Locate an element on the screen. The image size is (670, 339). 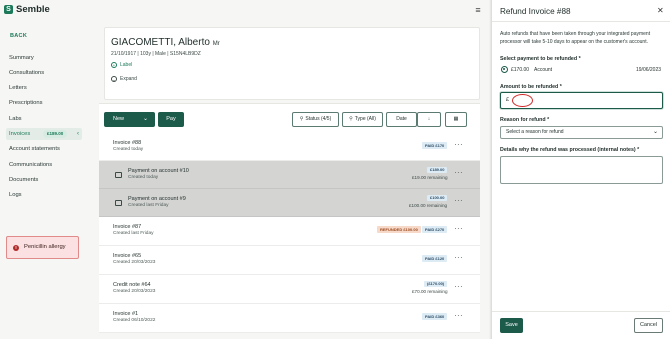
alert-icon: ! is located at coordinates (16, 248).